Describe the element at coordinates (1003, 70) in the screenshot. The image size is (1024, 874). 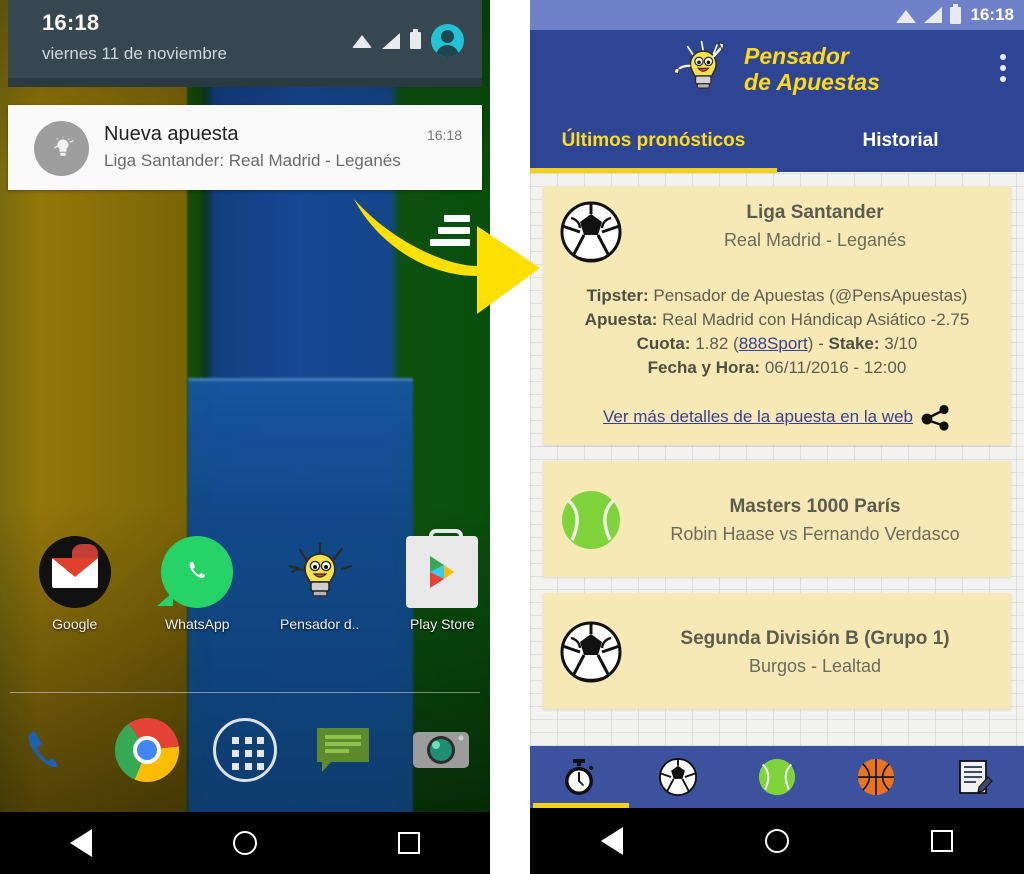
I see `kebab-menu-icon` at that location.